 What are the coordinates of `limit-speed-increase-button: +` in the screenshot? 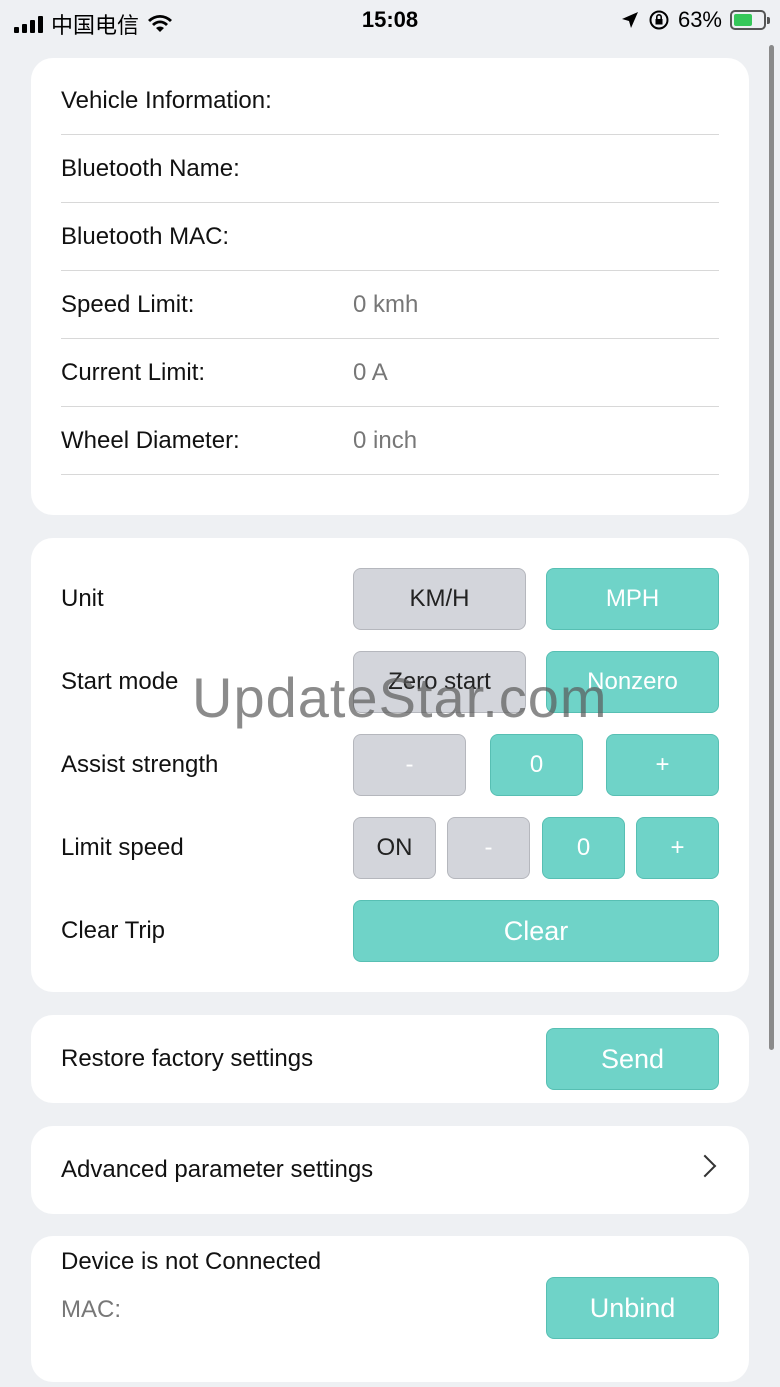 It's located at (677, 848).